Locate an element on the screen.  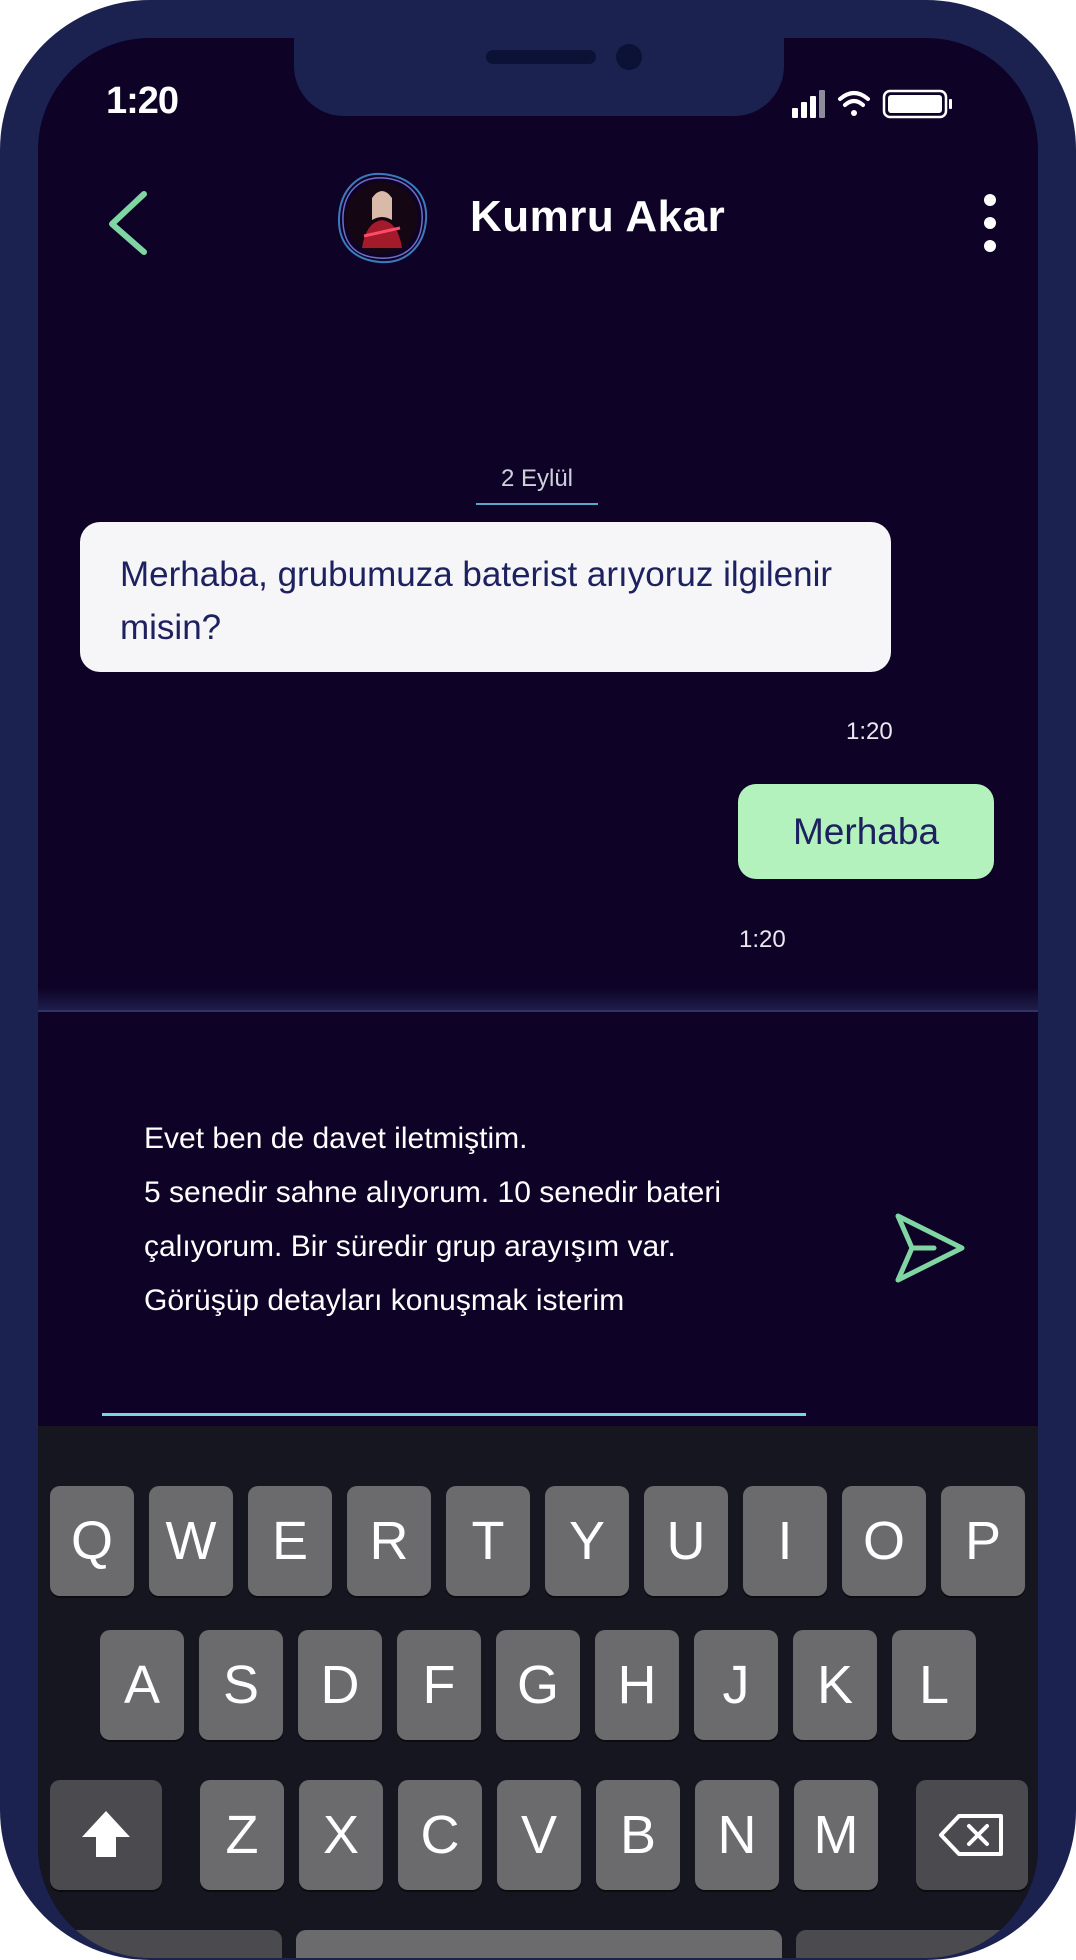
space-key is located at coordinates (539, 1944).